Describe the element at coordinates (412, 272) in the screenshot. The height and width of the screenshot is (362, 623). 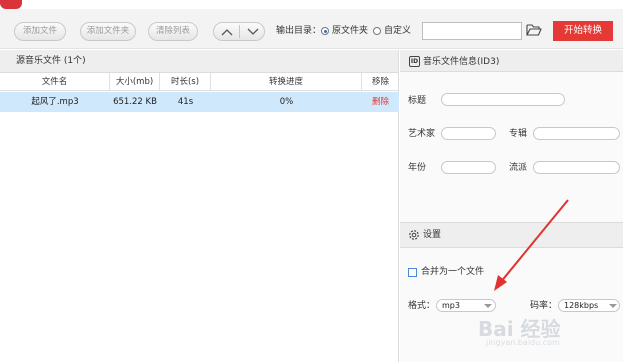
I see `merge-checkbox` at that location.